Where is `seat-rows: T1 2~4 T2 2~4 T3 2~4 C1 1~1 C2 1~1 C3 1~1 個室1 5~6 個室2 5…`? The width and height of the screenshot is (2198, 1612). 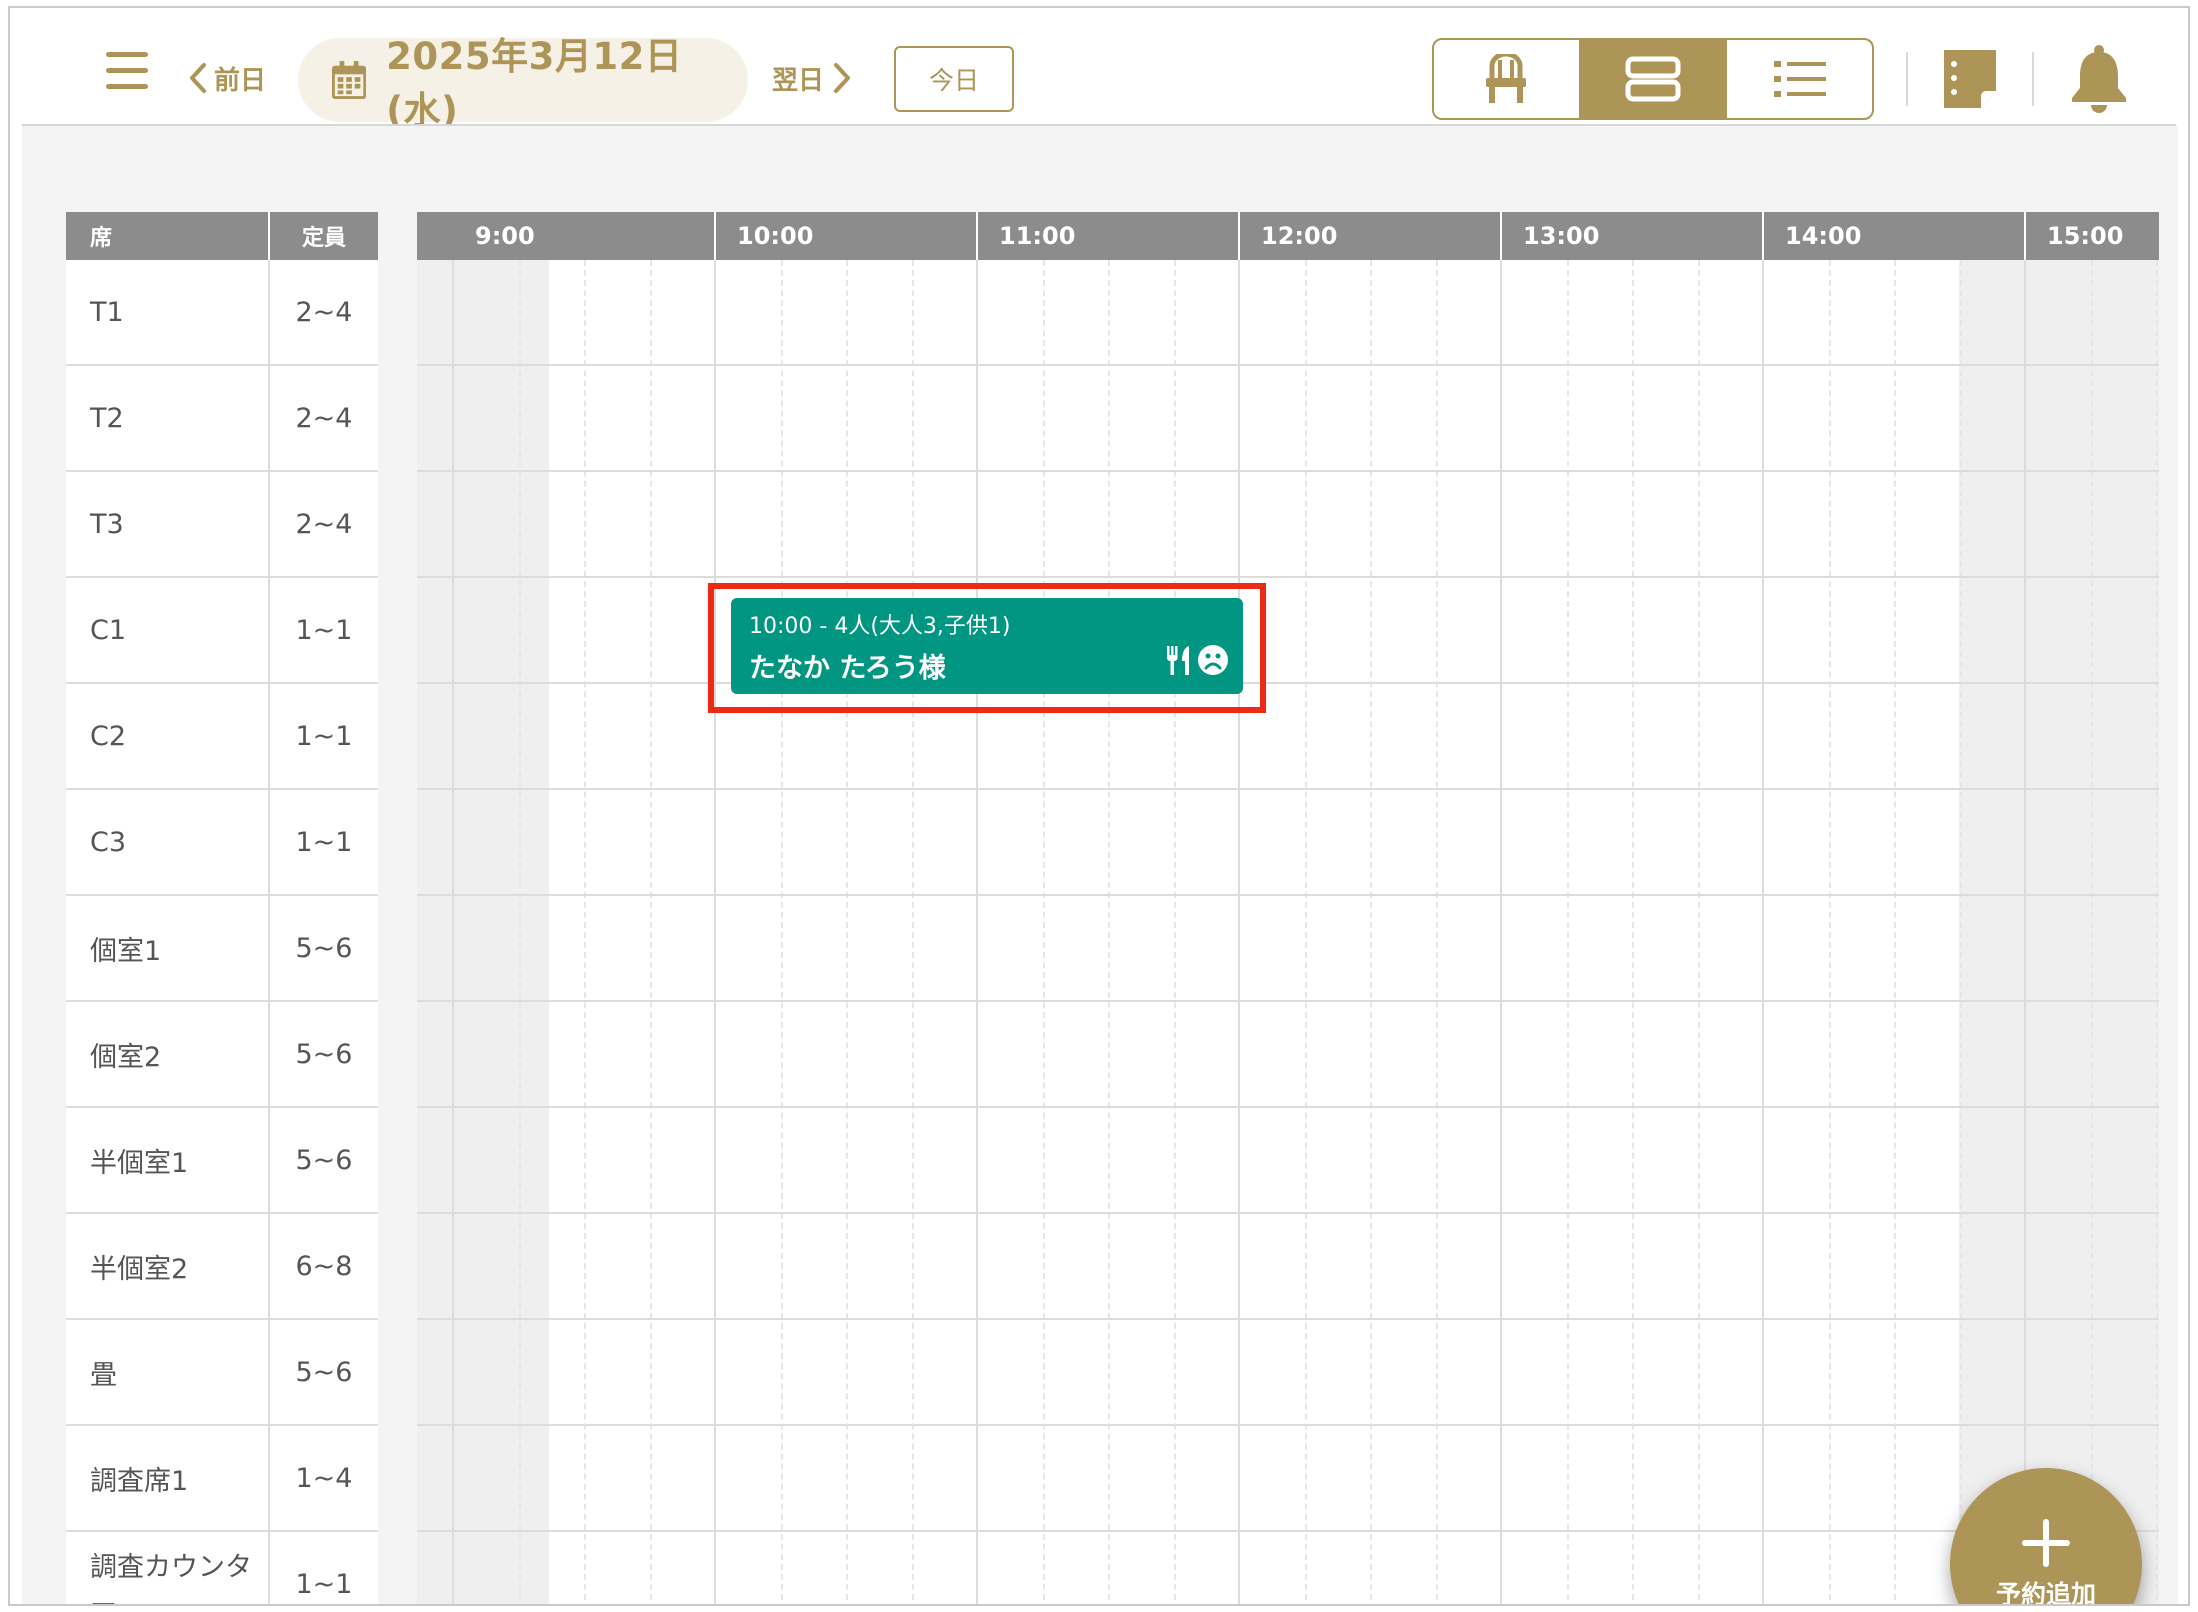 seat-rows: T1 2~4 T2 2~4 T3 2~4 C1 1~1 C2 1~1 C3 1~1 個室1 5~6 個室2 5… is located at coordinates (222, 932).